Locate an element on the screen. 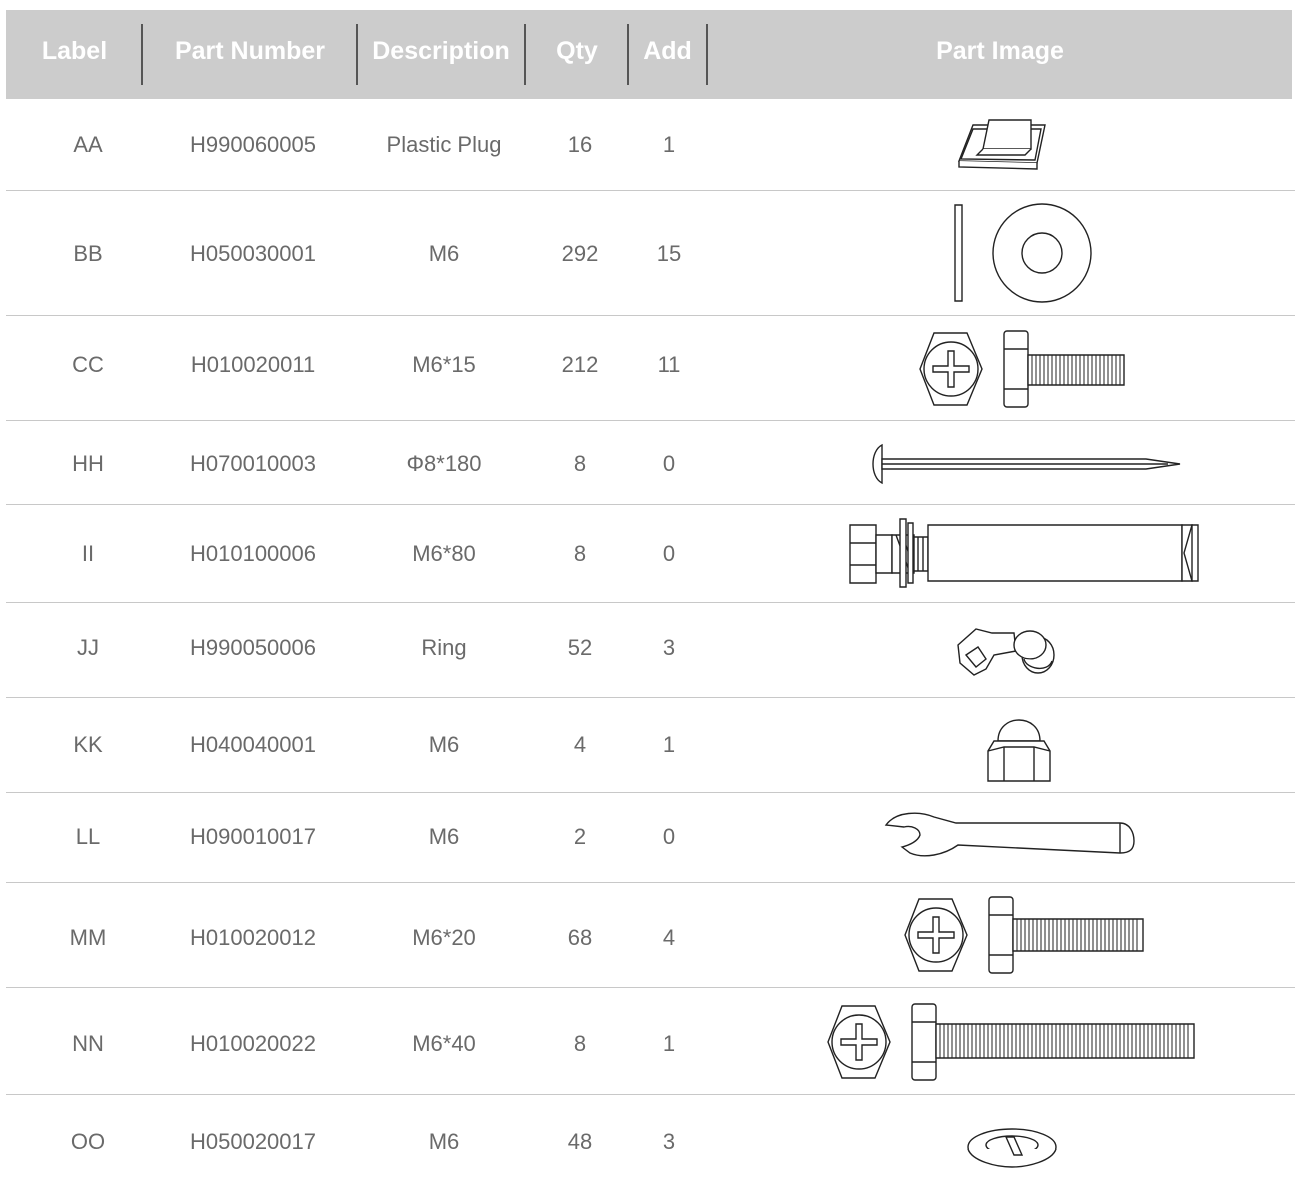  cell-qty: 68 is located at coordinates (580, 937).